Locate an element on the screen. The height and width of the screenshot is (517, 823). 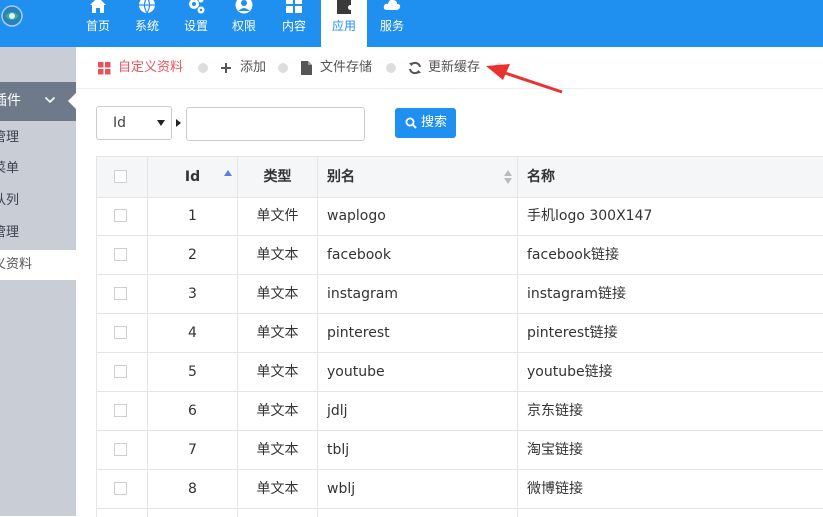
nav-item-label: 首页 is located at coordinates (97, 26).